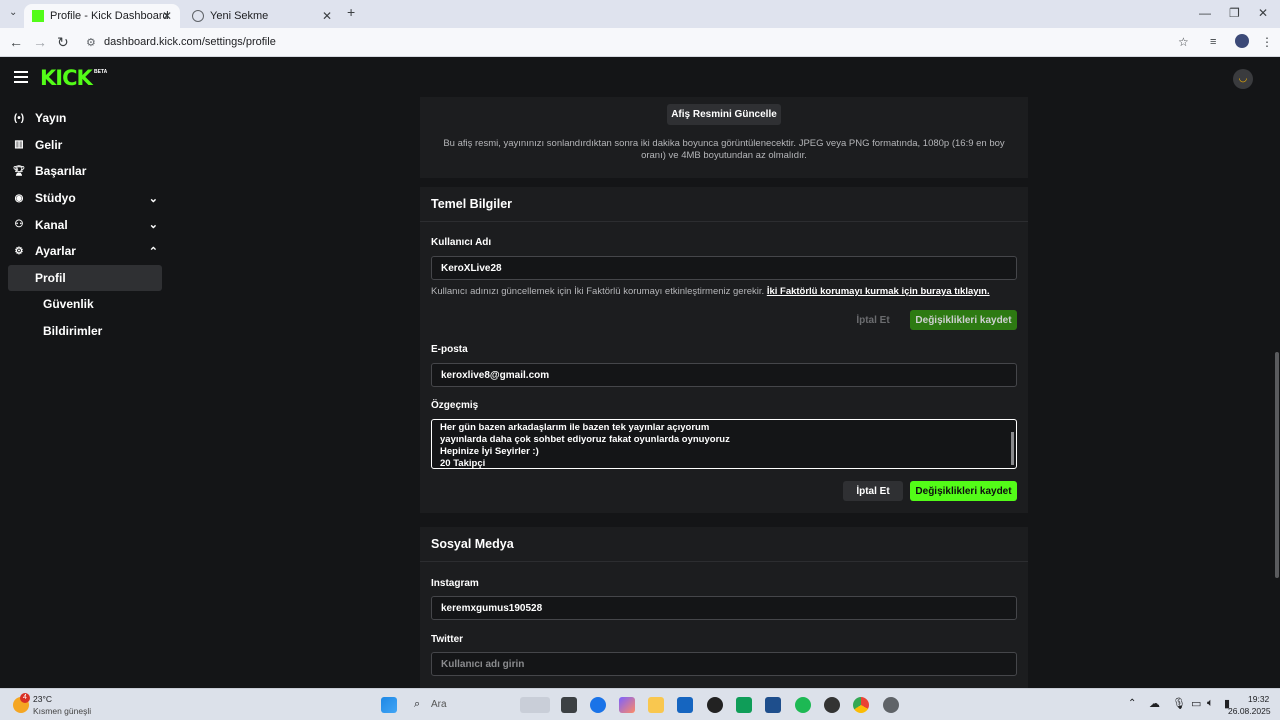 The image size is (1280, 720). What do you see at coordinates (16, 42) in the screenshot?
I see `back-icon: ←` at bounding box center [16, 42].